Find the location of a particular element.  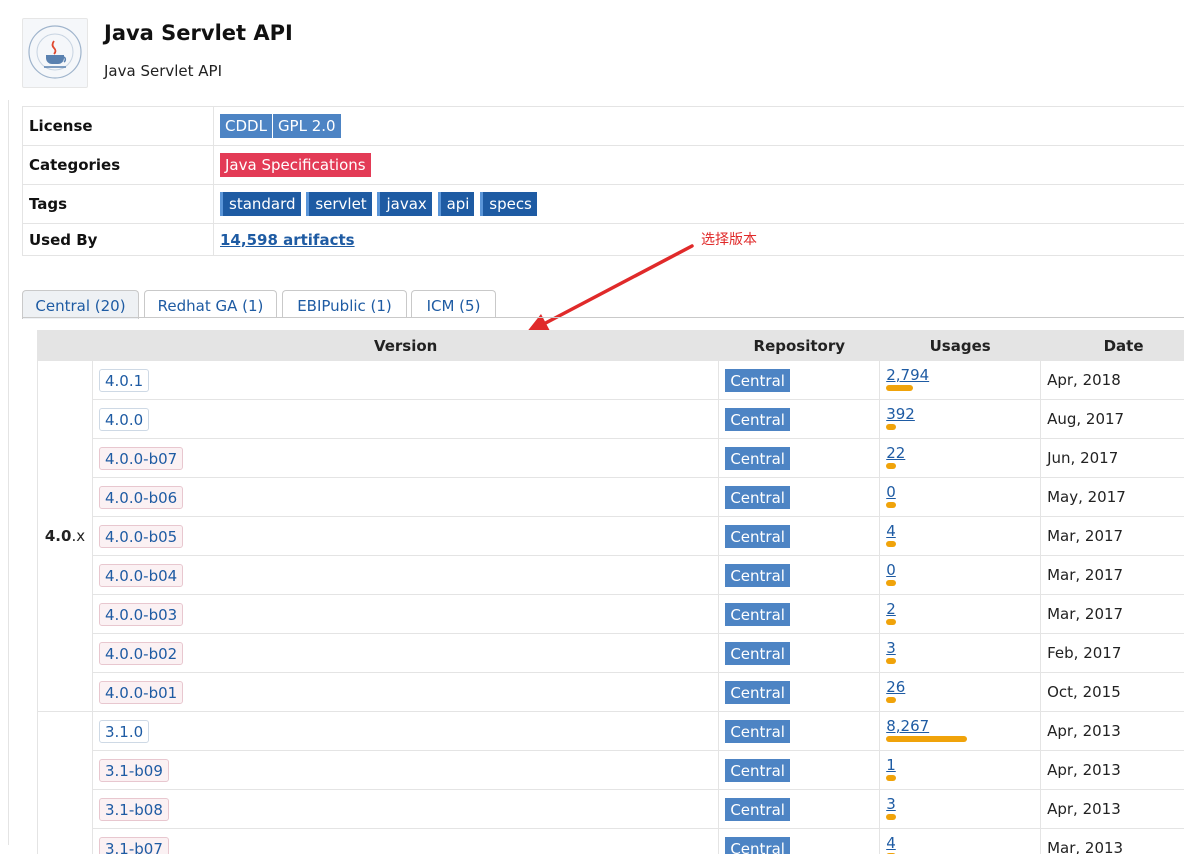

tag-chip: api is located at coordinates (456, 204).